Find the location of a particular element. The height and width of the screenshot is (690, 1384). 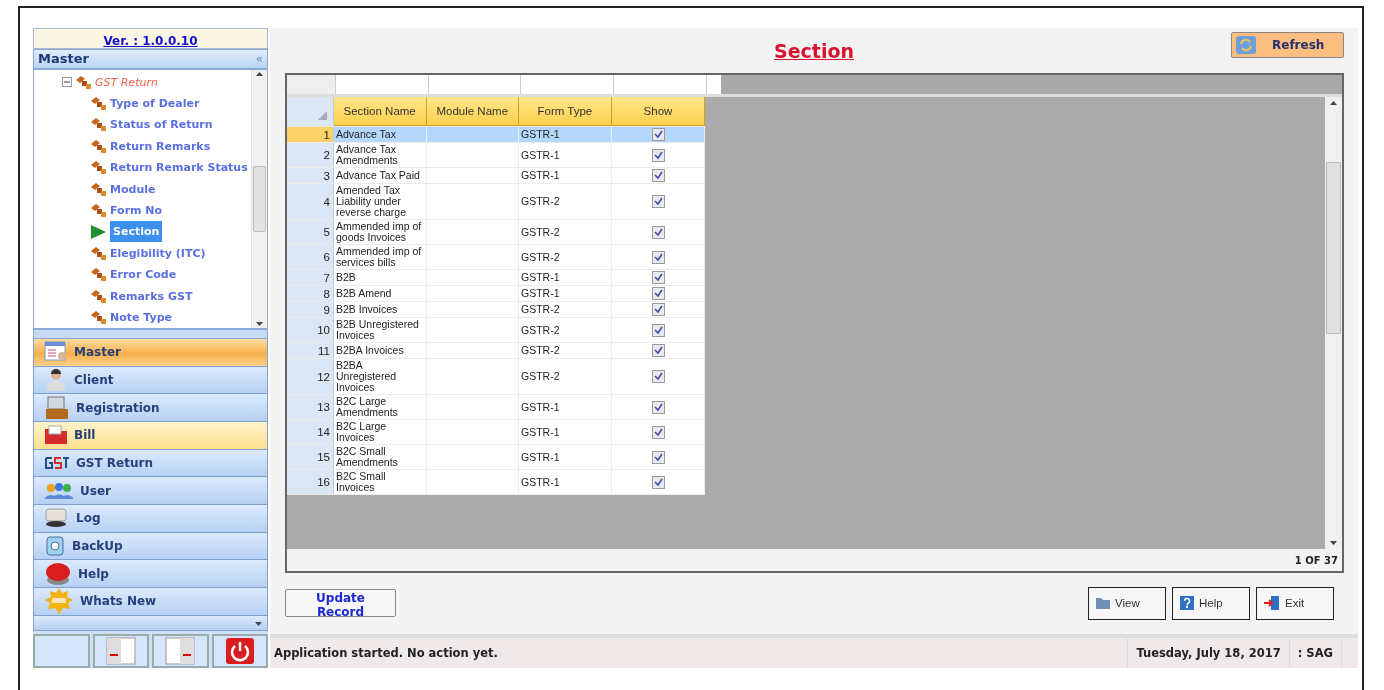

table-cell: B2C Large Invoices is located at coordinates (380, 432).